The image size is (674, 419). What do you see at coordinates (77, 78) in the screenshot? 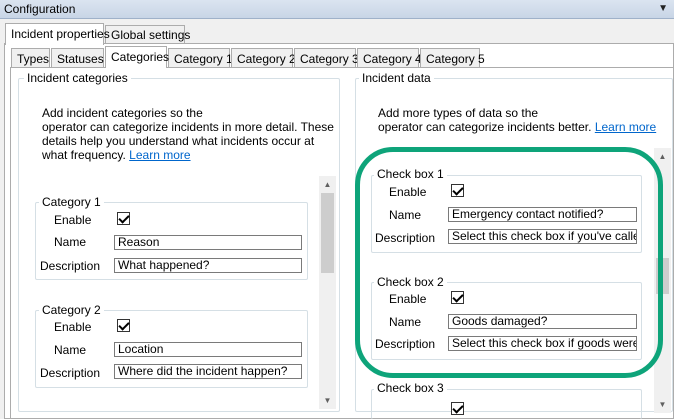
I see `incident-categories-heading: Incident categories` at bounding box center [77, 78].